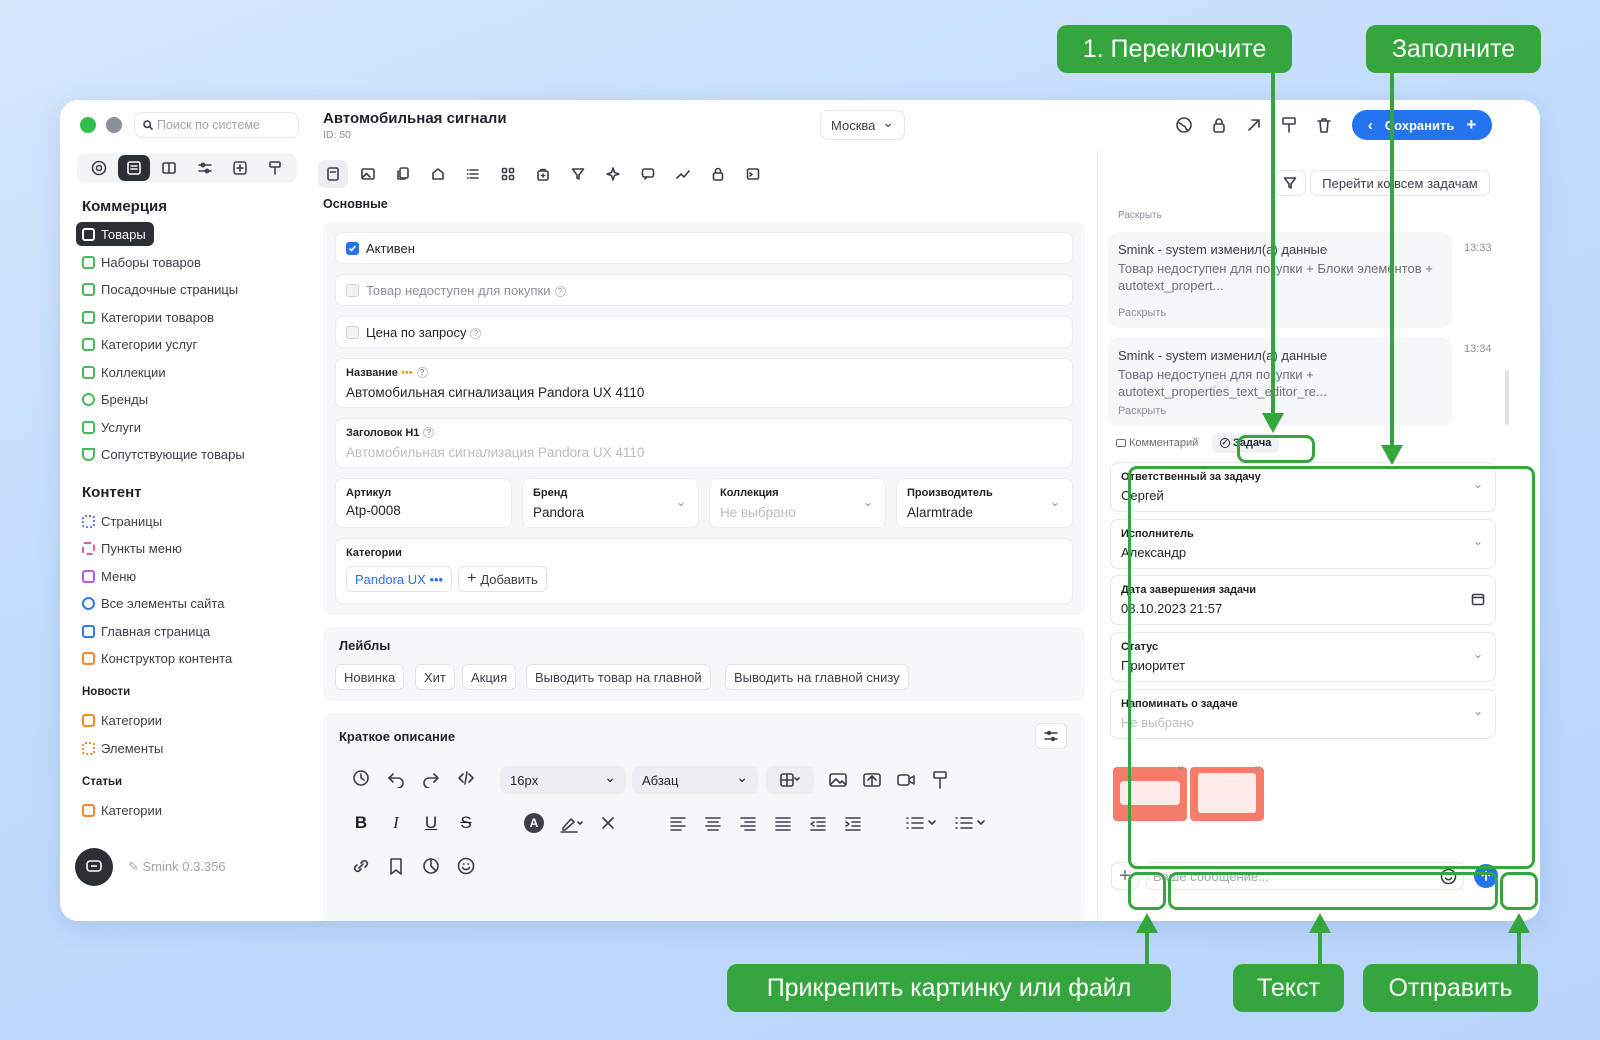  Describe the element at coordinates (115, 234) in the screenshot. I see `sidebar-item-products: Товары` at that location.